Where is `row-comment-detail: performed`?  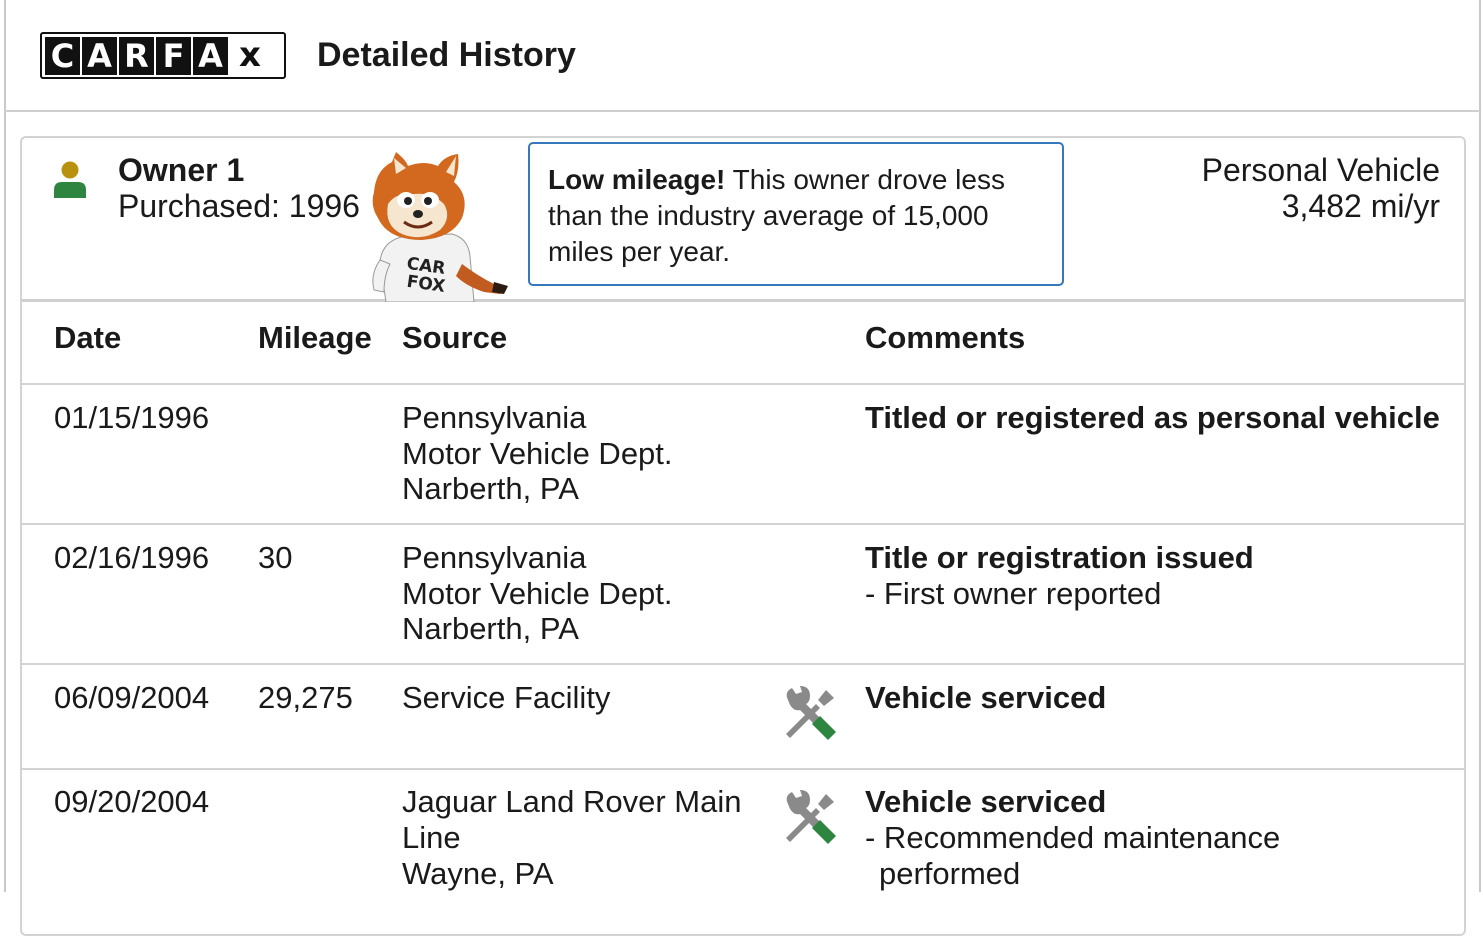
row-comment-detail: performed is located at coordinates (950, 873).